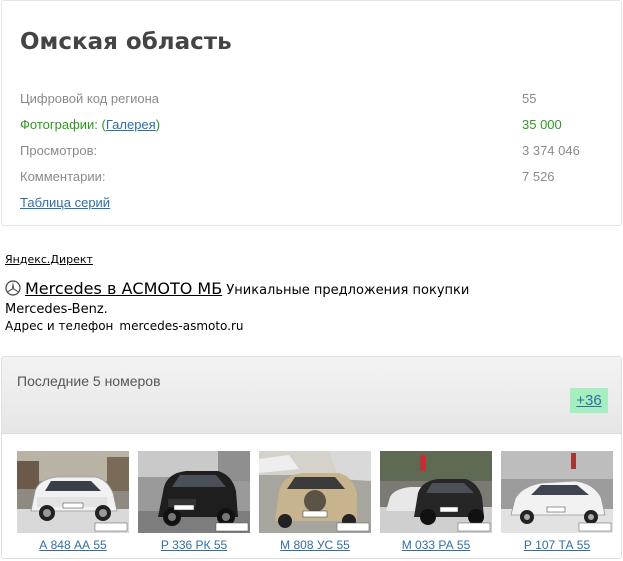 This screenshot has width=623, height=561. What do you see at coordinates (557, 545) in the screenshot?
I see `plate-number-link: Р 107 ТА 55` at bounding box center [557, 545].